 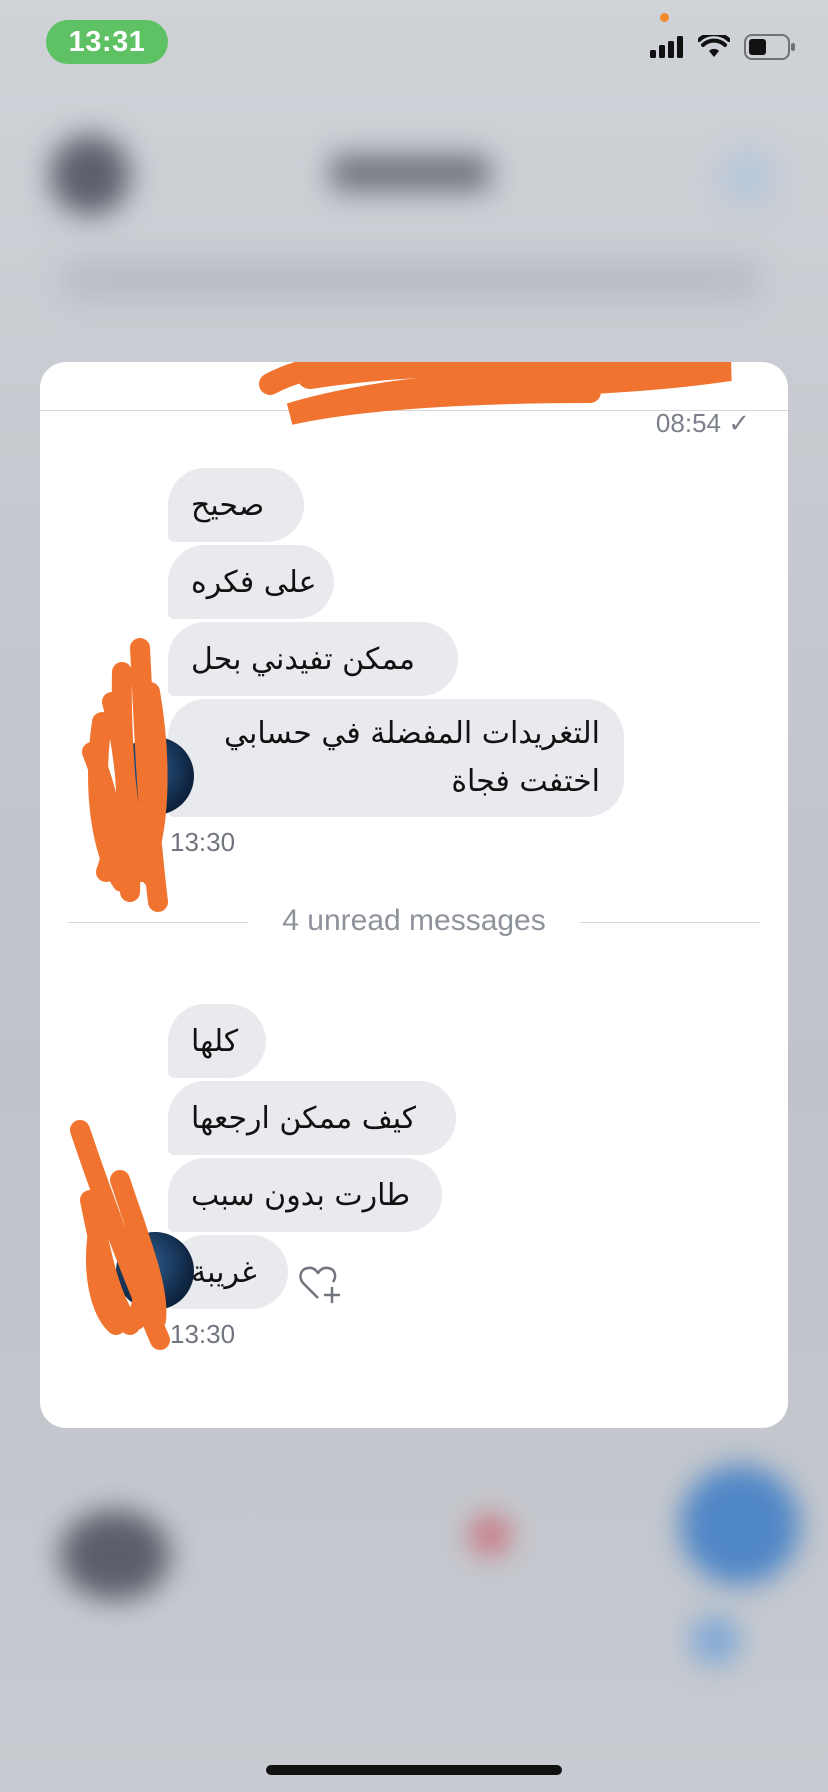 I want to click on message-bubble: على فكره, so click(x=251, y=582).